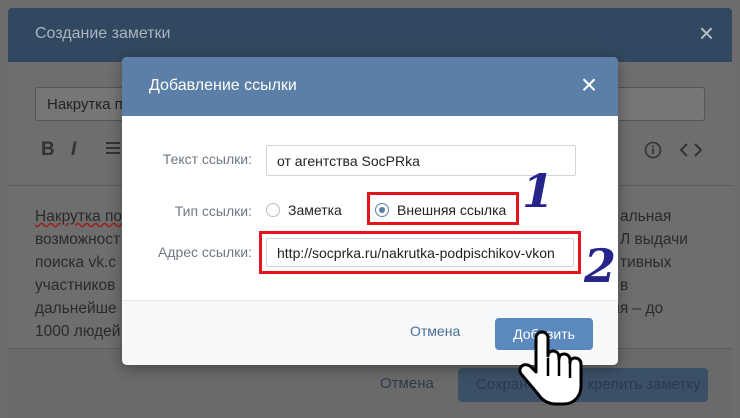 This screenshot has height=418, width=740. Describe the element at coordinates (370, 35) in the screenshot. I see `background-editor-header: Создание заметки ×` at that location.